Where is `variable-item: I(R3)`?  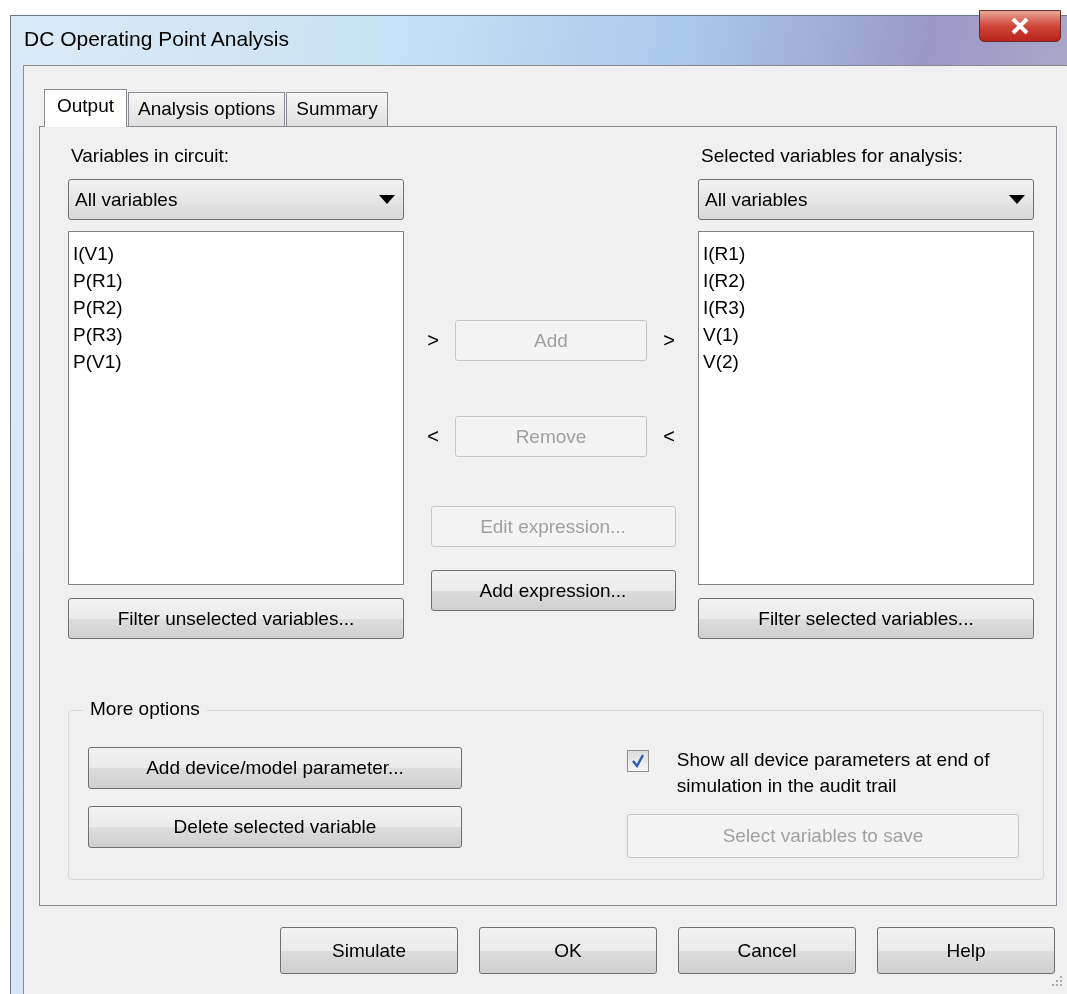 variable-item: I(R3) is located at coordinates (724, 307).